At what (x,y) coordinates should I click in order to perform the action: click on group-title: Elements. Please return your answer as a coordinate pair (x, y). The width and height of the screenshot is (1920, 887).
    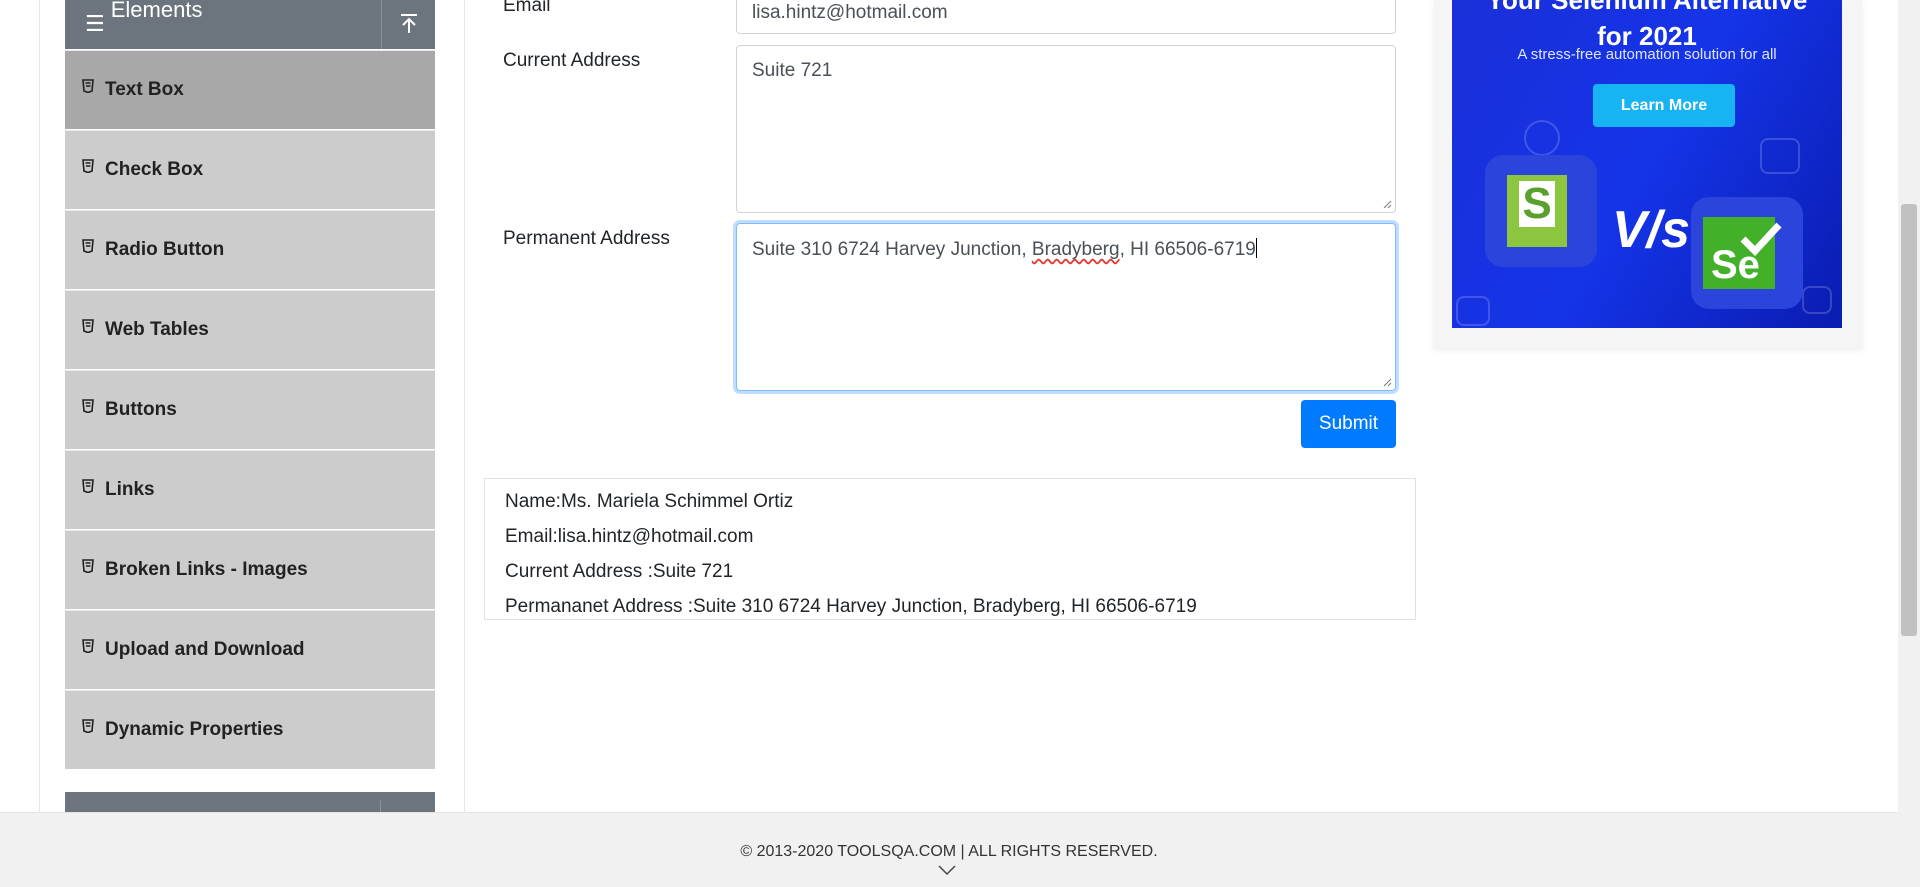
    Looking at the image, I should click on (156, 11).